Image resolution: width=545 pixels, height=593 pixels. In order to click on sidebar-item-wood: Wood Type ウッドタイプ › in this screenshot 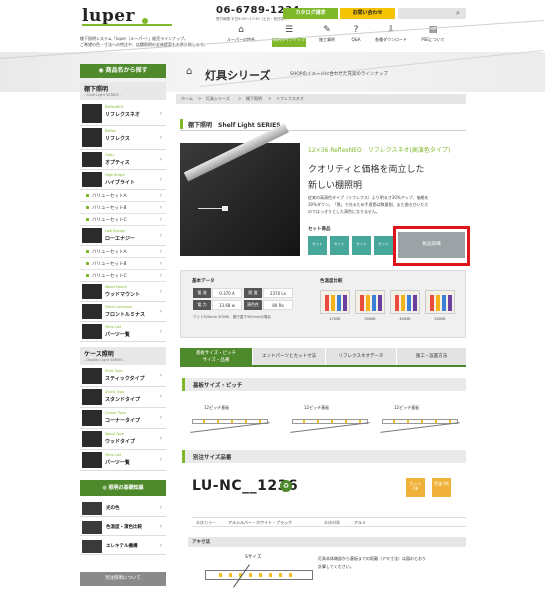, I will do `click(123, 439)`.